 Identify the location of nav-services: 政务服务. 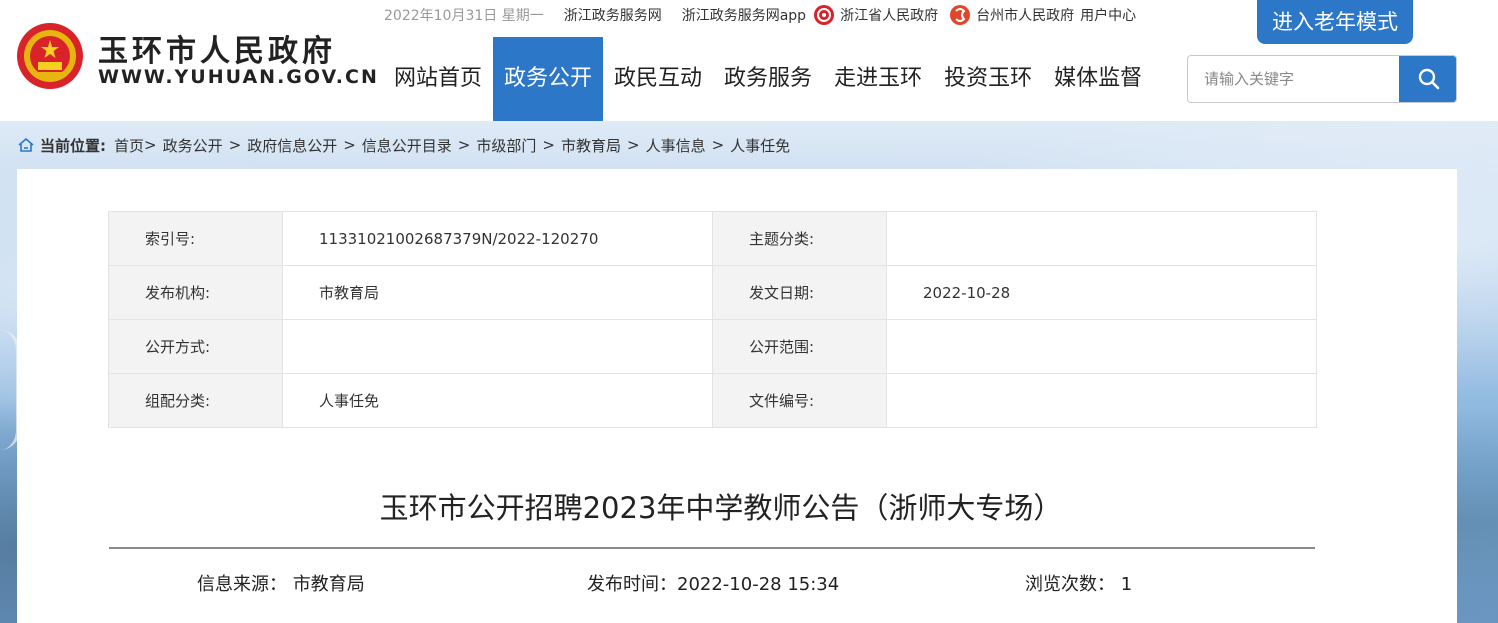
(768, 79).